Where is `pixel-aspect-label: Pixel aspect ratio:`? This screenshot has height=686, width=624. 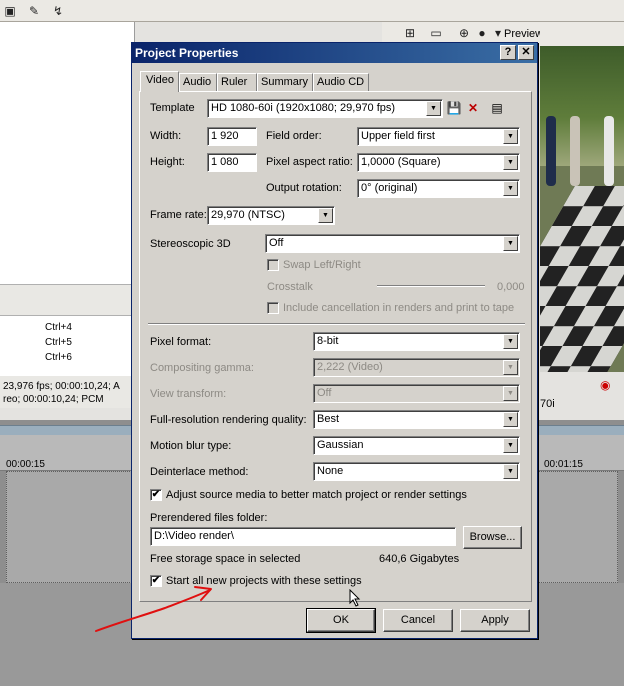
pixel-aspect-label: Pixel aspect ratio: is located at coordinates (309, 162).